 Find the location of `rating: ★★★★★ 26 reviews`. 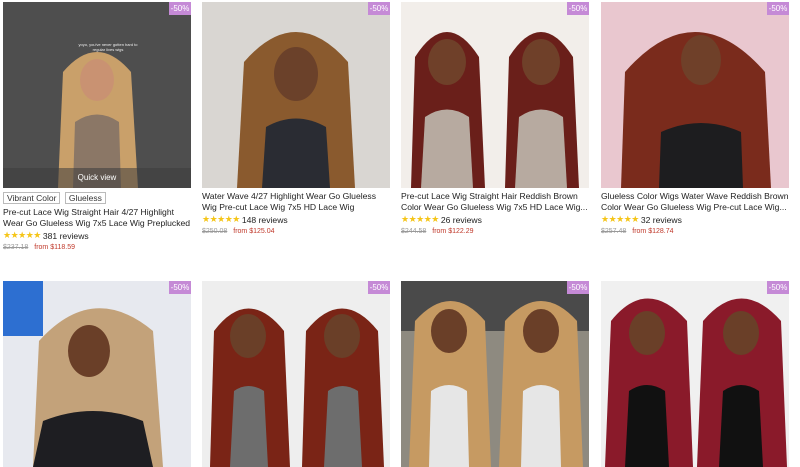

rating: ★★★★★ 26 reviews is located at coordinates (495, 219).